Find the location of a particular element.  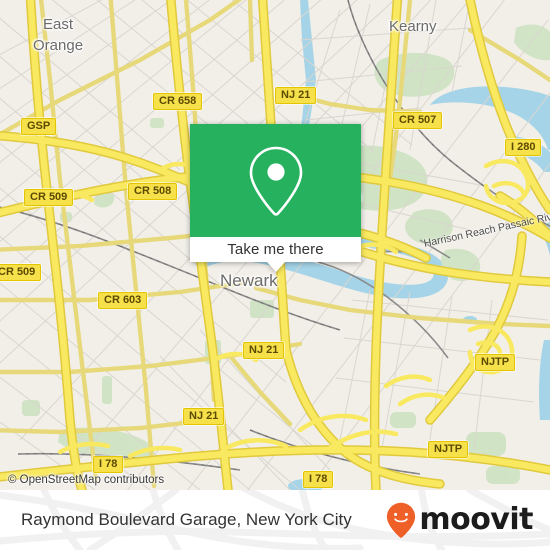

road-shield-cr-658: CR 658 is located at coordinates (178, 101).